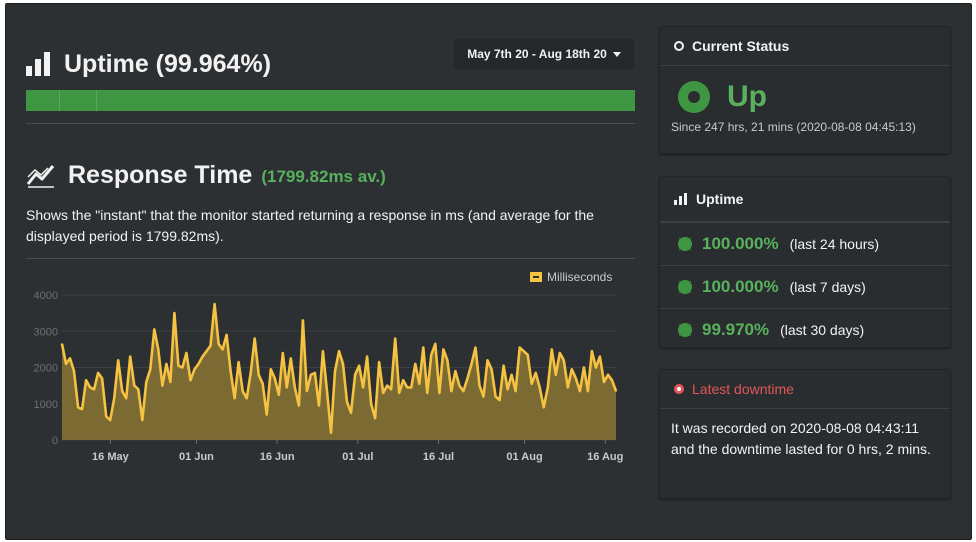 This screenshot has height=542, width=976. Describe the element at coordinates (46, 332) in the screenshot. I see `y-tick-label: 3000` at that location.